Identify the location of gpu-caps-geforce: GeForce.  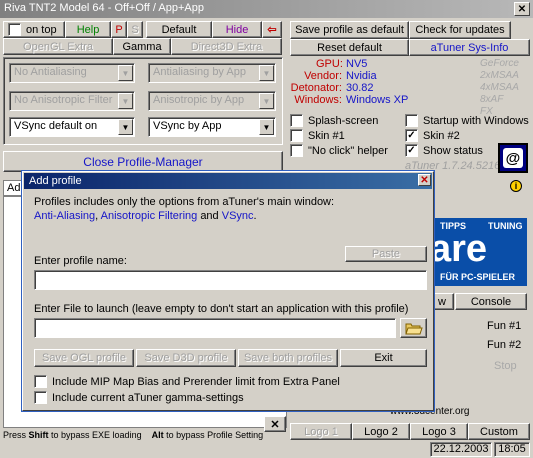
(499, 63).